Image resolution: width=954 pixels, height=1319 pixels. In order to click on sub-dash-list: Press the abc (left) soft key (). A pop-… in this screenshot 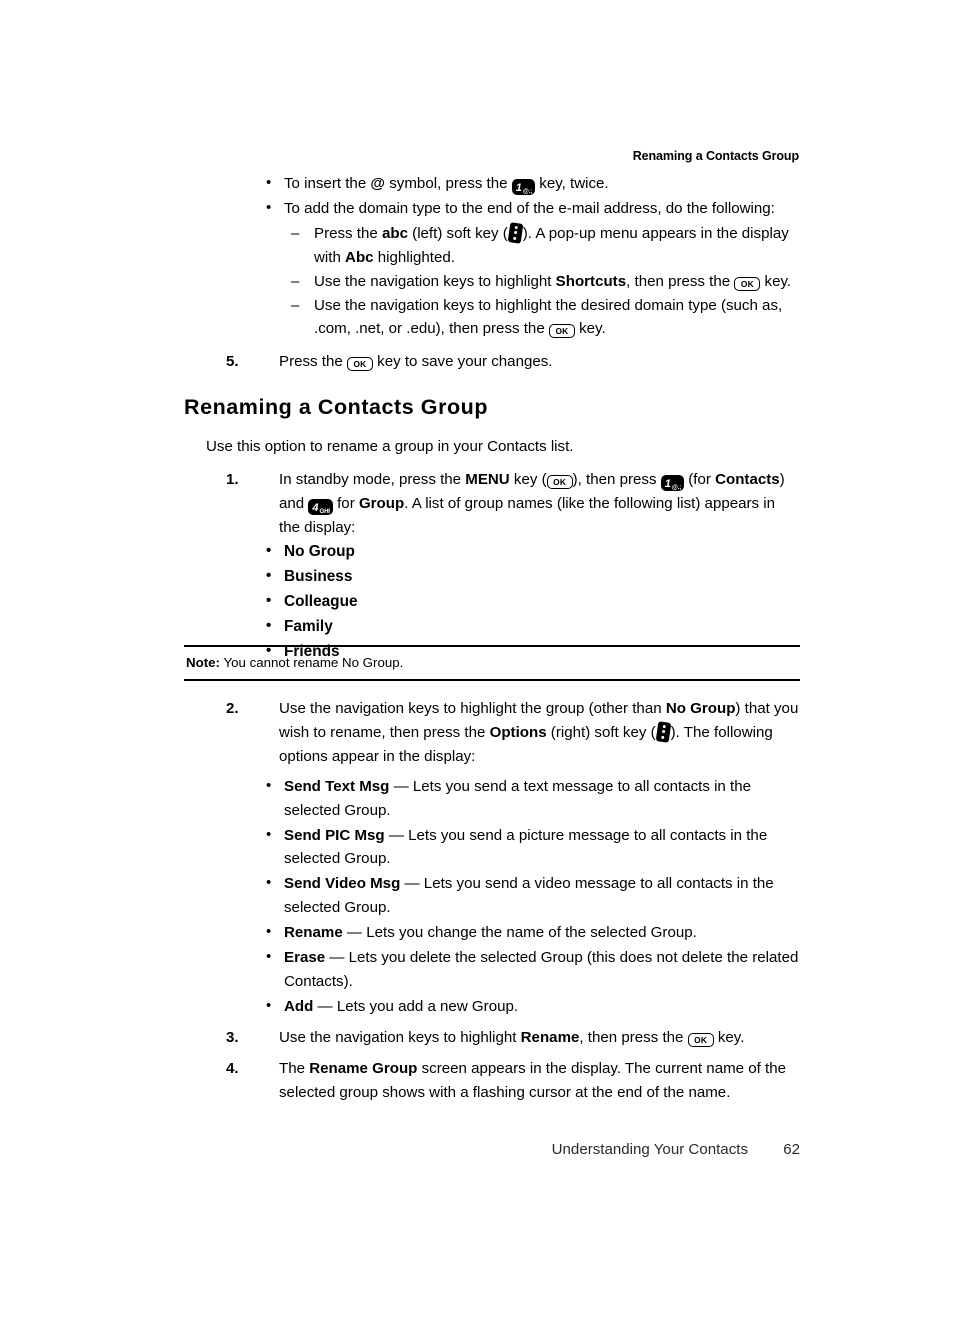, I will do `click(544, 282)`.